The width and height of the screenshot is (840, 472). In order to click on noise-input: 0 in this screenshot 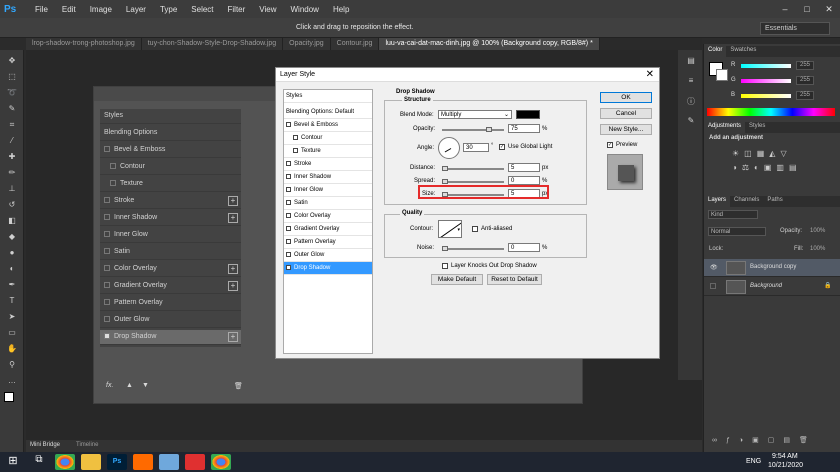, I will do `click(524, 247)`.